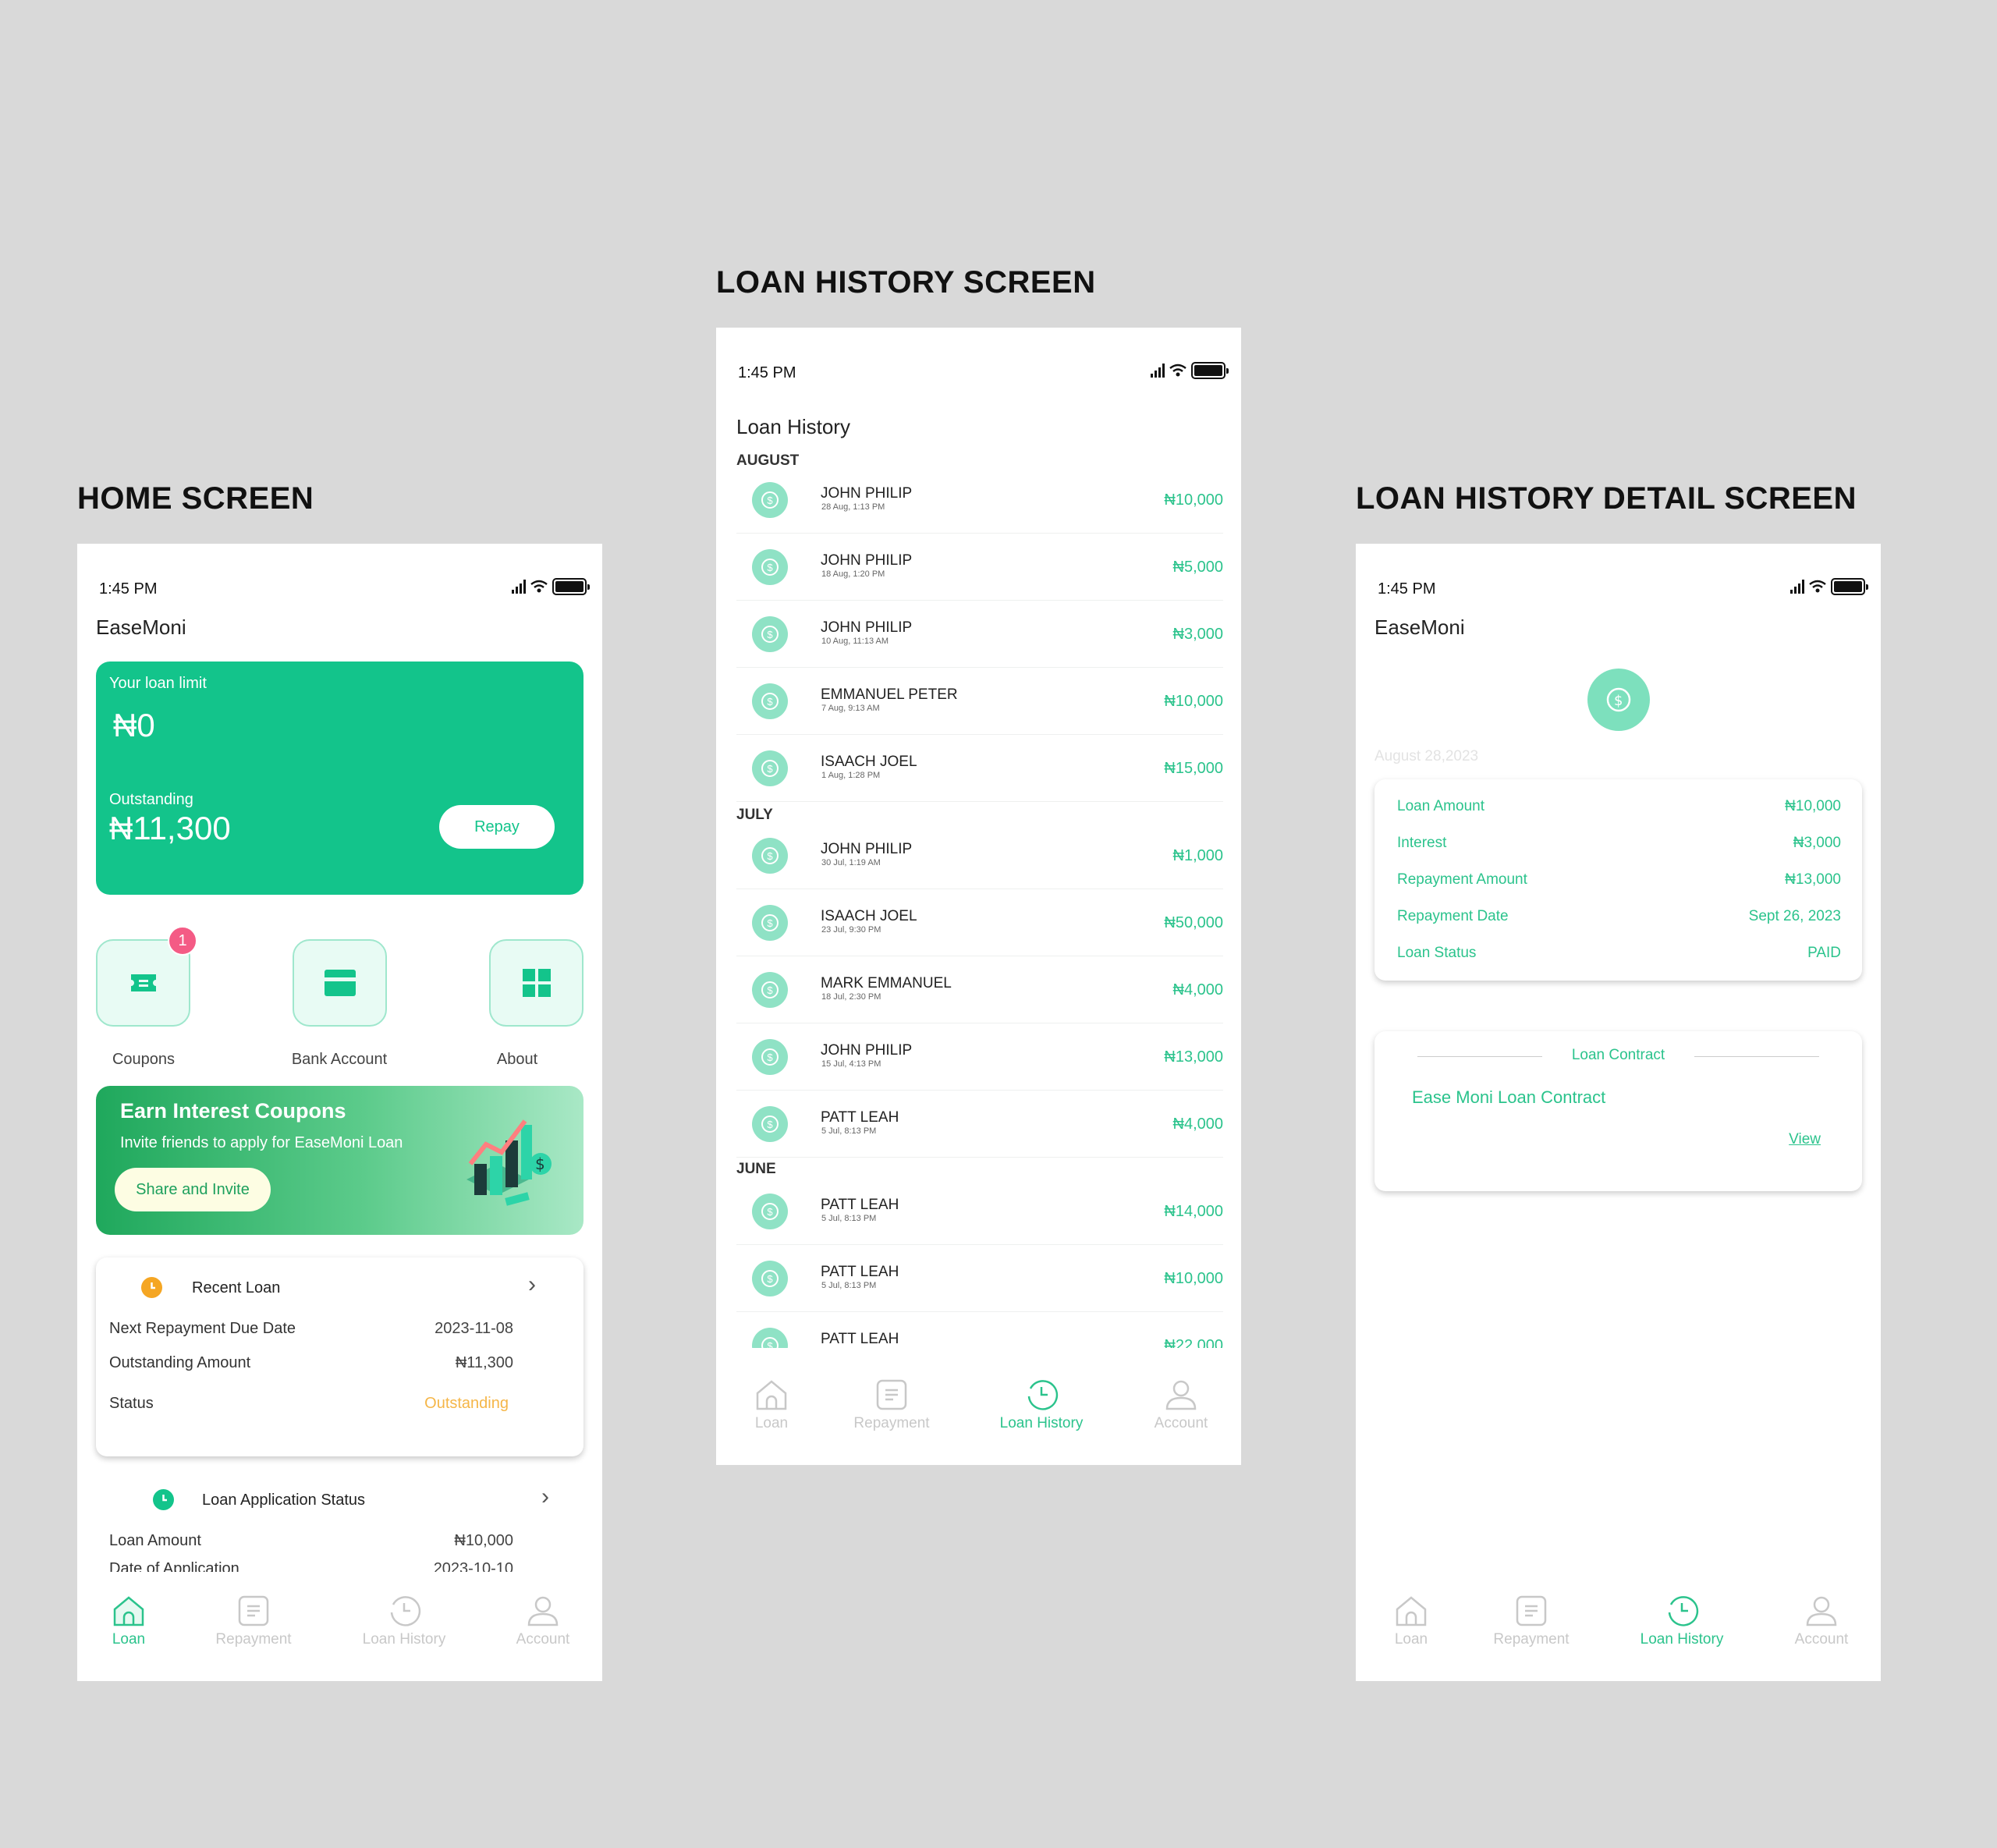 The height and width of the screenshot is (1848, 1997). What do you see at coordinates (1817, 586) in the screenshot?
I see `wifi-icon` at bounding box center [1817, 586].